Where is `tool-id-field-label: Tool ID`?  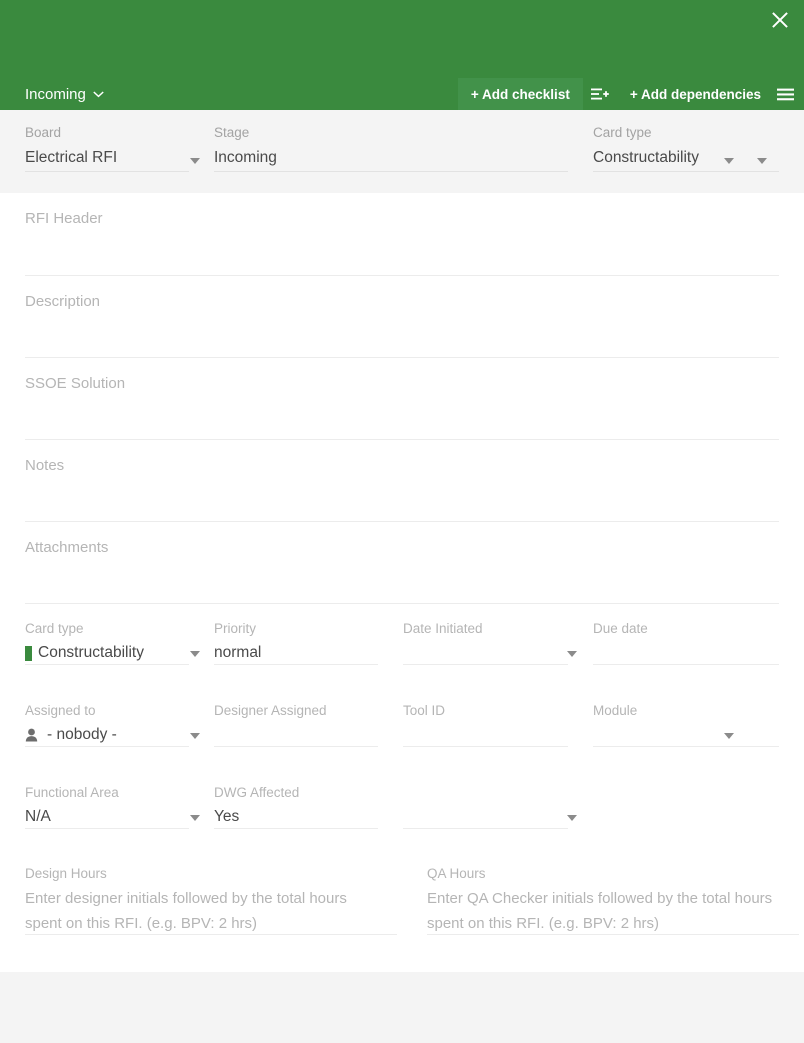 tool-id-field-label: Tool ID is located at coordinates (424, 710).